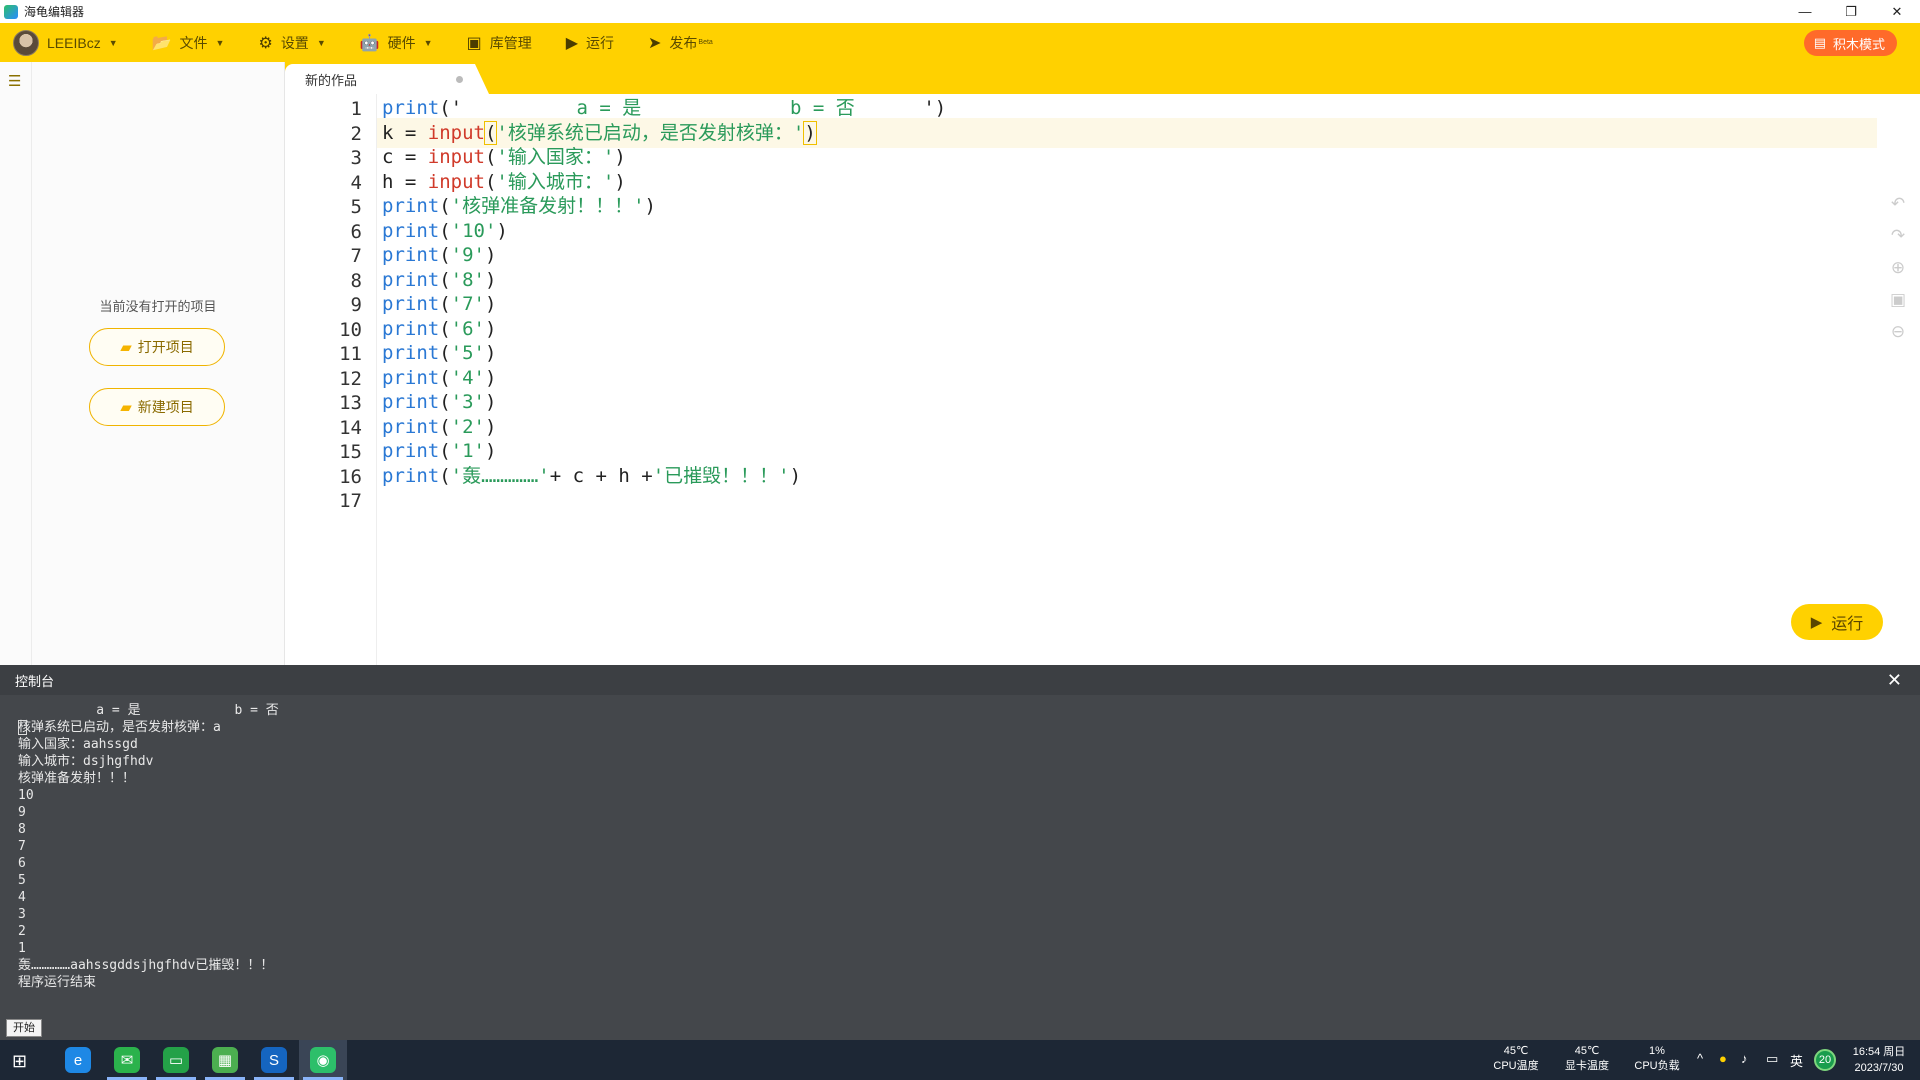 The image size is (1920, 1080). I want to click on toolbar-item-3: ▣ 库管理, so click(499, 43).